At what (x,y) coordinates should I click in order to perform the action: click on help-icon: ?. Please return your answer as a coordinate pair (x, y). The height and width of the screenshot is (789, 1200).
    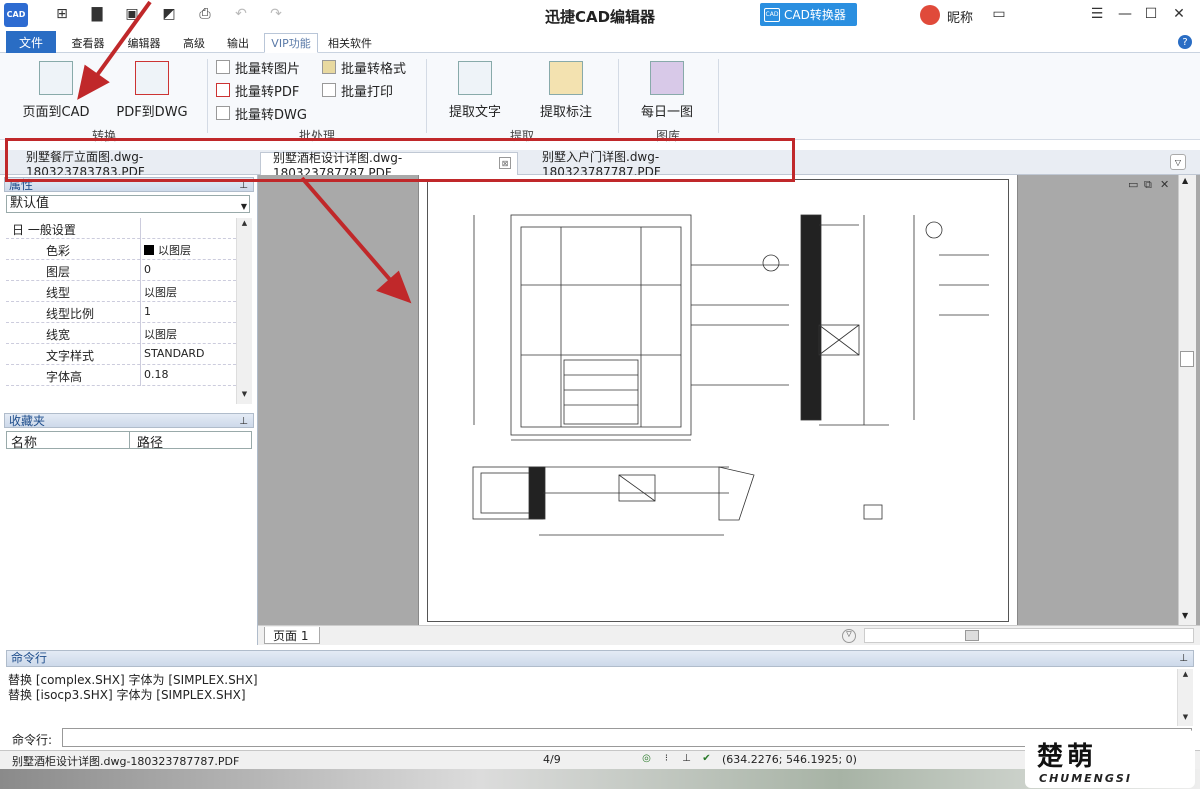
    Looking at the image, I should click on (1185, 42).